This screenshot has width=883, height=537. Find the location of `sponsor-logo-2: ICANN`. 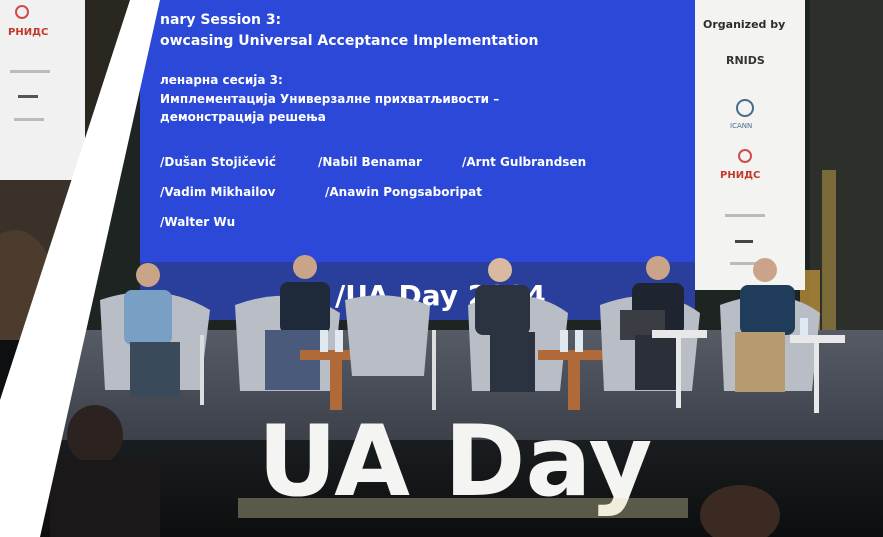

sponsor-logo-2: ICANN is located at coordinates (741, 126).